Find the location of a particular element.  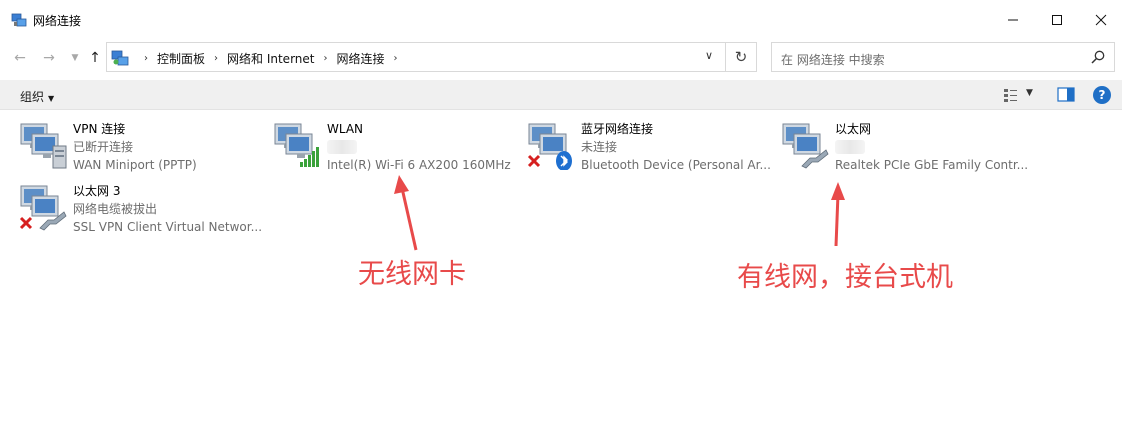

connection-status: 网络电缆被拔出 is located at coordinates (115, 209).